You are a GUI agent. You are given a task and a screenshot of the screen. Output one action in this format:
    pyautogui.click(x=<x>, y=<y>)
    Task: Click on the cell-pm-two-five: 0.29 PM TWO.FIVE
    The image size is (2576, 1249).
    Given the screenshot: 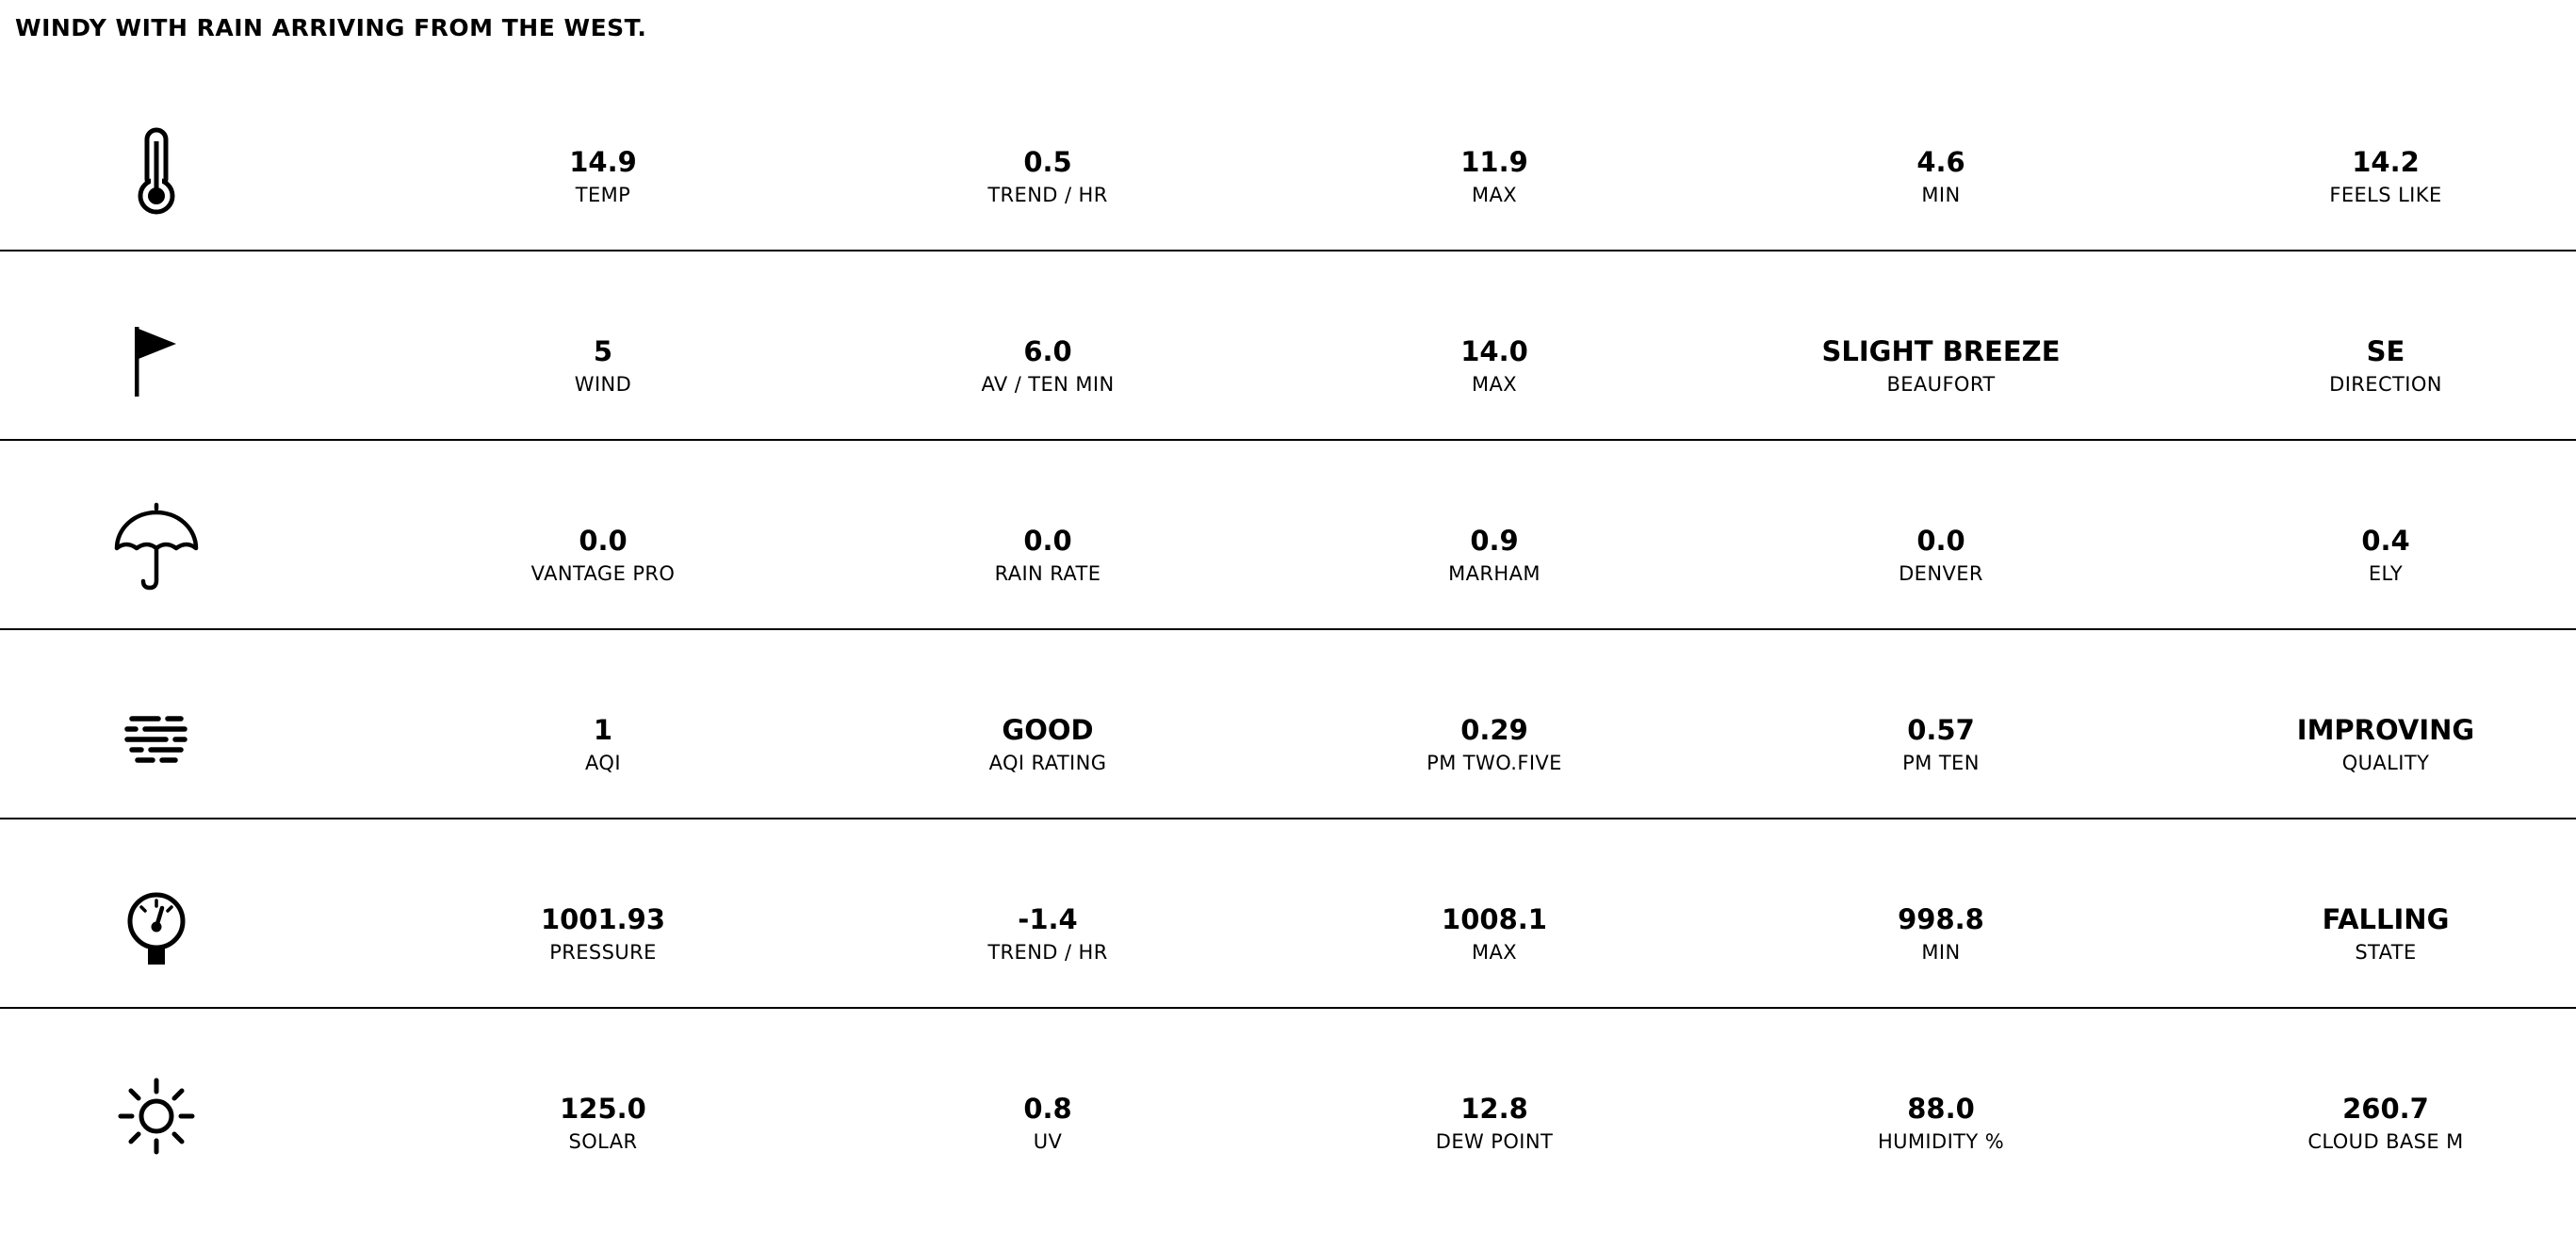 What is the action you would take?
    pyautogui.click(x=1494, y=745)
    